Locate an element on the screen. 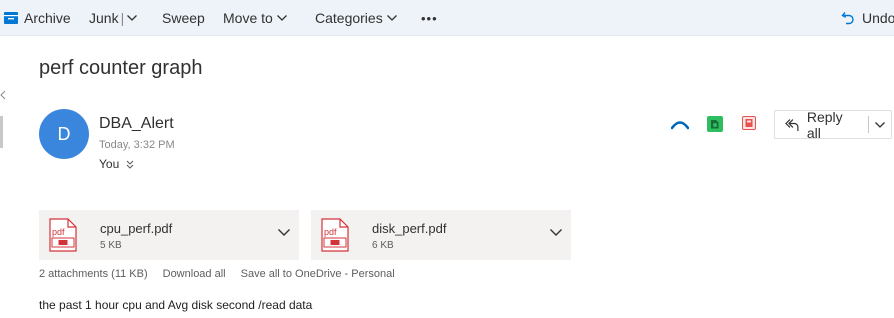 The height and width of the screenshot is (318, 894). categories-button: Categories is located at coordinates (356, 18).